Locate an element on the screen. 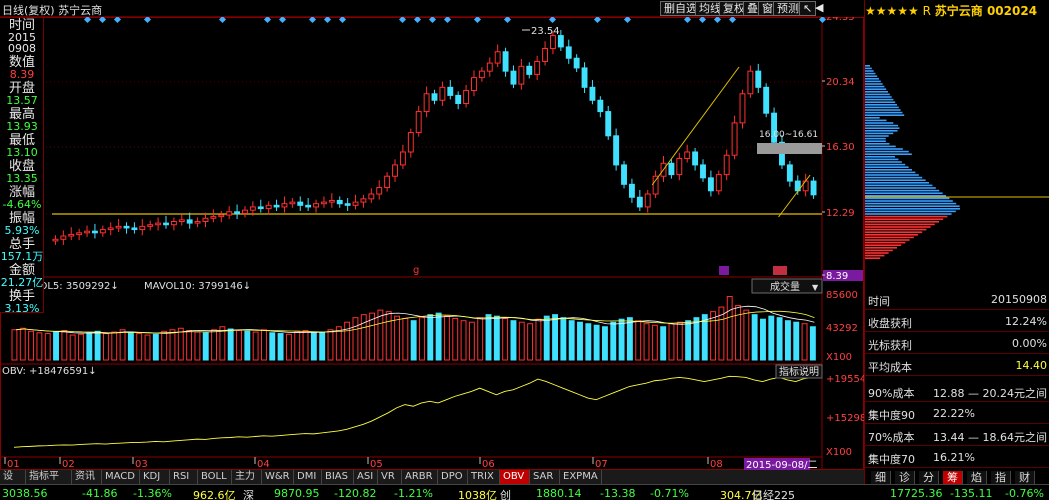 The height and width of the screenshot is (500, 1049). indicator-tab: TRIX is located at coordinates (484, 477).